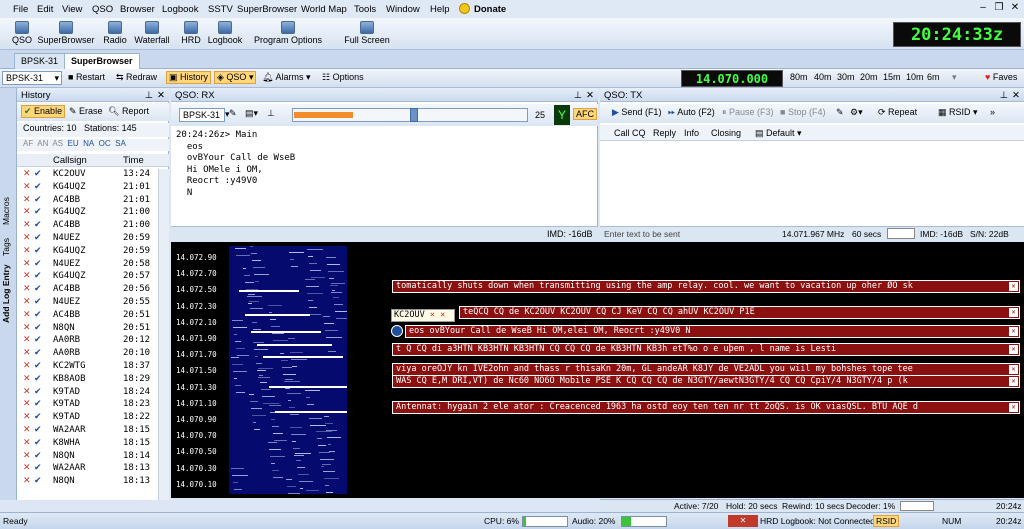 This screenshot has width=1024, height=529. What do you see at coordinates (105, 143) in the screenshot?
I see `continent-oc: OC` at bounding box center [105, 143].